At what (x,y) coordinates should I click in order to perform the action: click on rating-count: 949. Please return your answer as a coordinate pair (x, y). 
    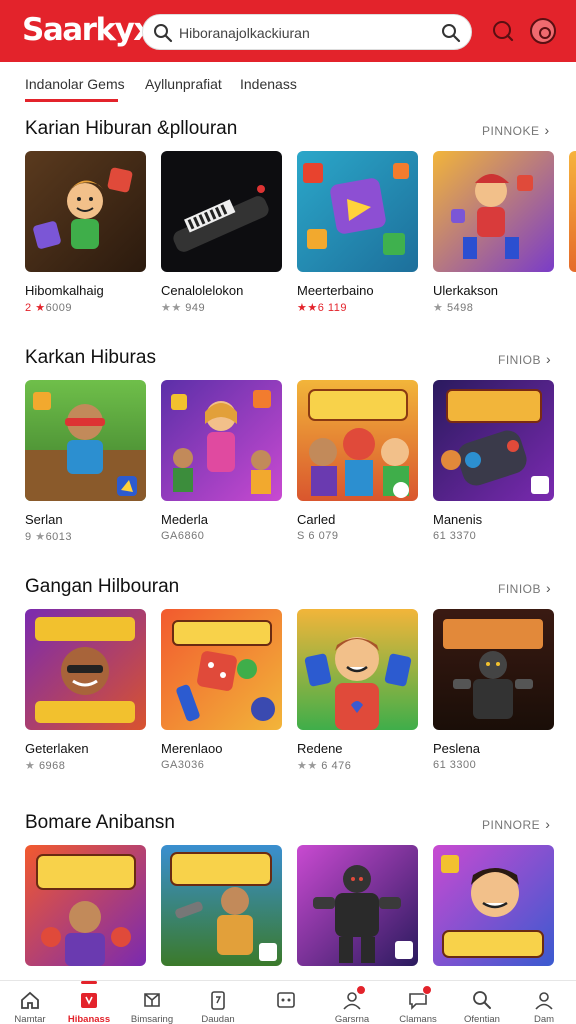
    Looking at the image, I should click on (195, 308).